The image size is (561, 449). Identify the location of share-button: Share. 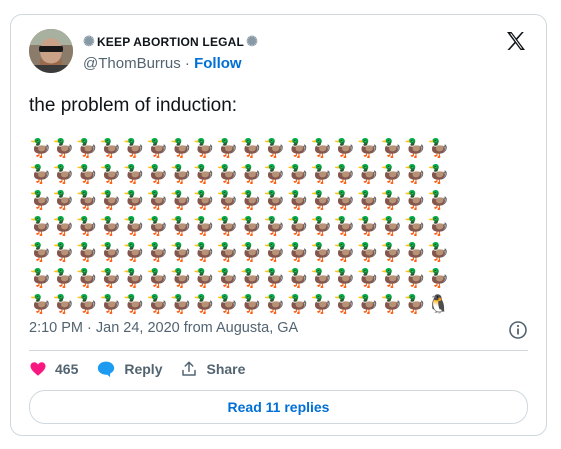
(212, 369).